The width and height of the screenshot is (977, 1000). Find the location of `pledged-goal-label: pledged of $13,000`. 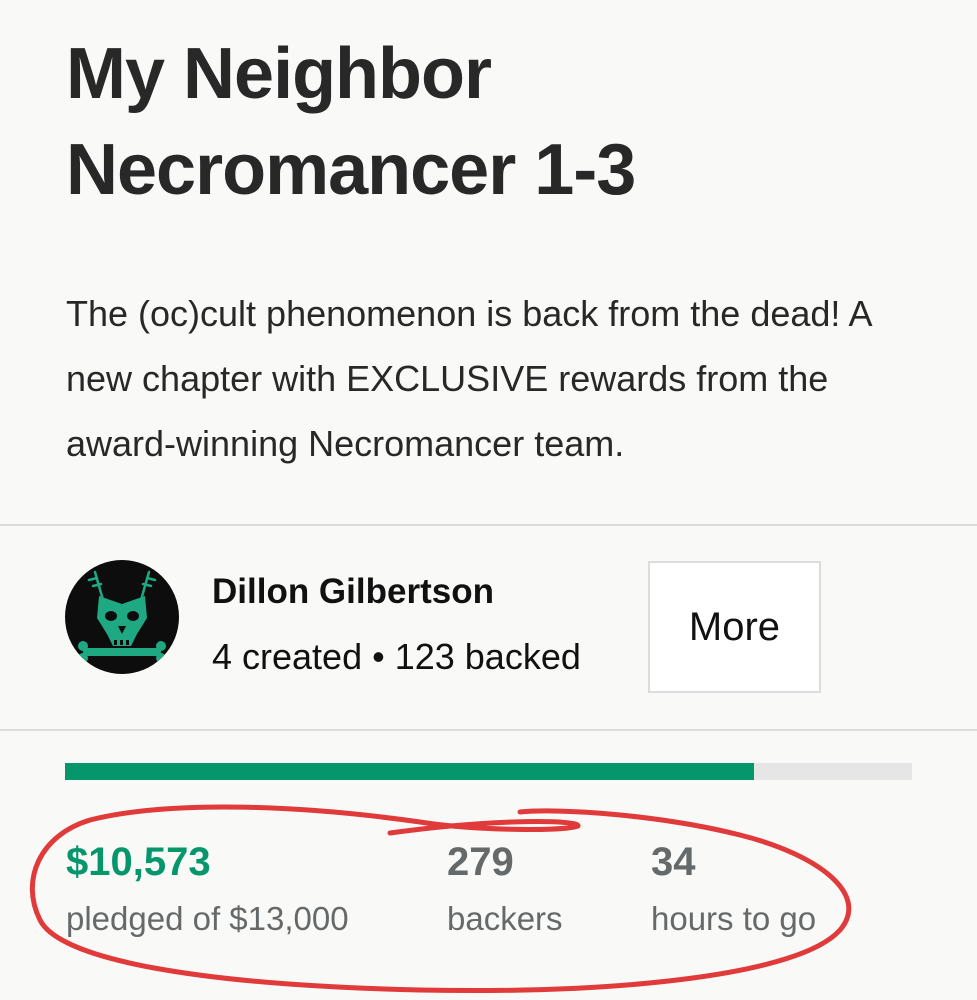

pledged-goal-label: pledged of $13,000 is located at coordinates (207, 918).